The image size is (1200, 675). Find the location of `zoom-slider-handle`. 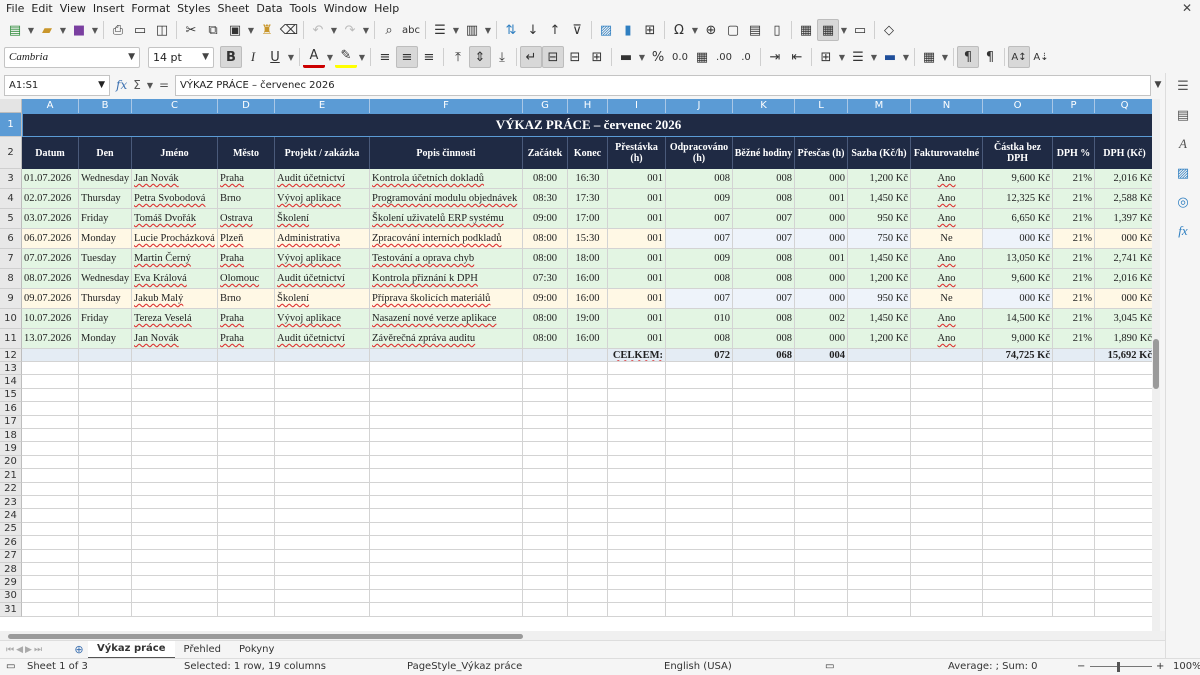

zoom-slider-handle is located at coordinates (1118, 667).